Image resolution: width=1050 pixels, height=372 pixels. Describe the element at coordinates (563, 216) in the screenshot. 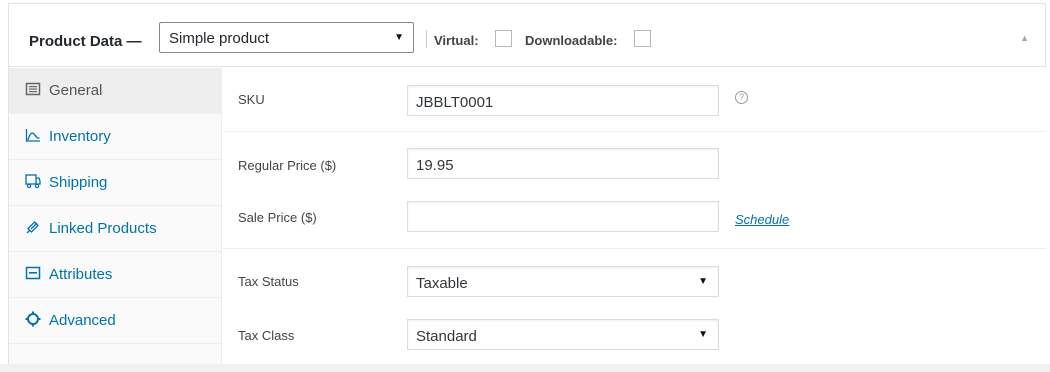

I see `sale-price-input` at that location.